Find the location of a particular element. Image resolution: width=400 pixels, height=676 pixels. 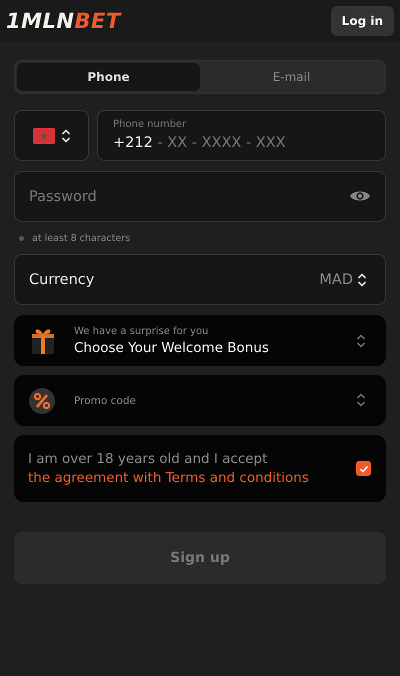

promo-code-field: Promo code is located at coordinates (200, 400).